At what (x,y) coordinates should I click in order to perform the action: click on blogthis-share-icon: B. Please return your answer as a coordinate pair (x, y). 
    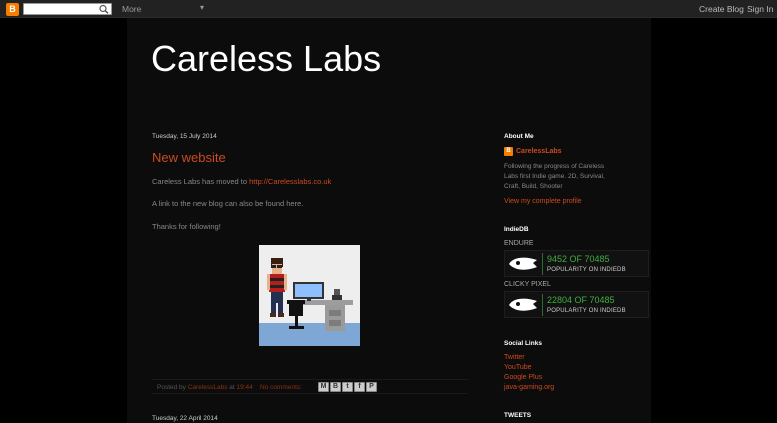
    Looking at the image, I should click on (335, 387).